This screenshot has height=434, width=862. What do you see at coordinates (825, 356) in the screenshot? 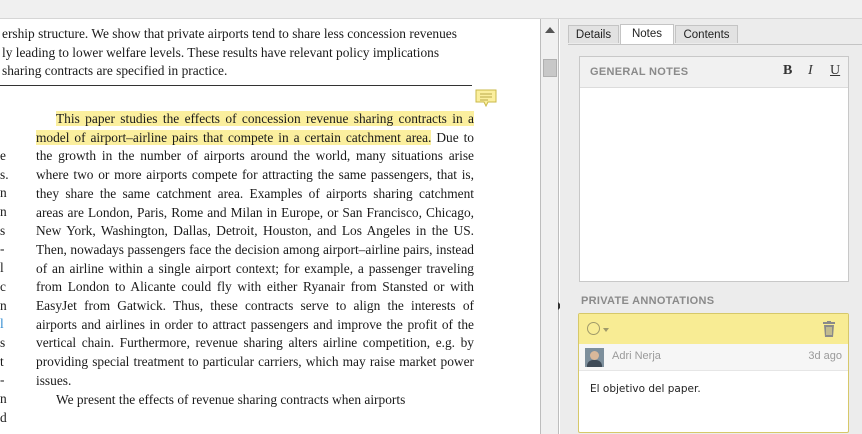
I see `annotation-timestamp: 3d ago` at bounding box center [825, 356].